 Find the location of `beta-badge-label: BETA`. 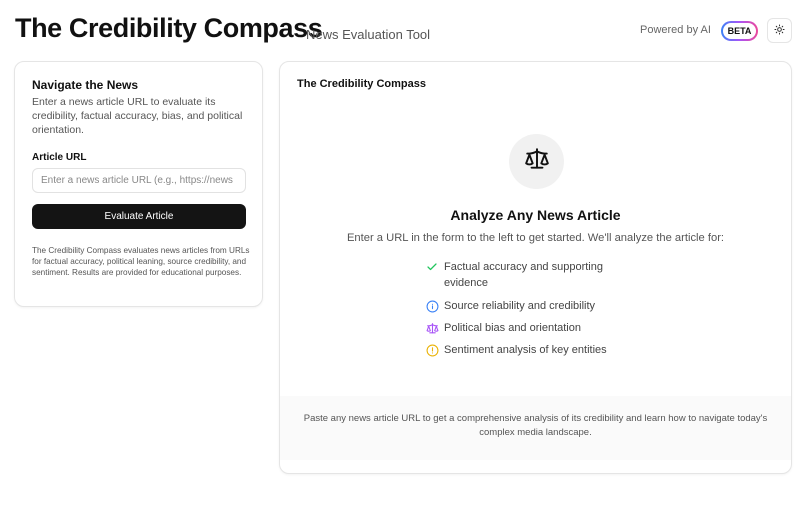

beta-badge-label: BETA is located at coordinates (739, 31).